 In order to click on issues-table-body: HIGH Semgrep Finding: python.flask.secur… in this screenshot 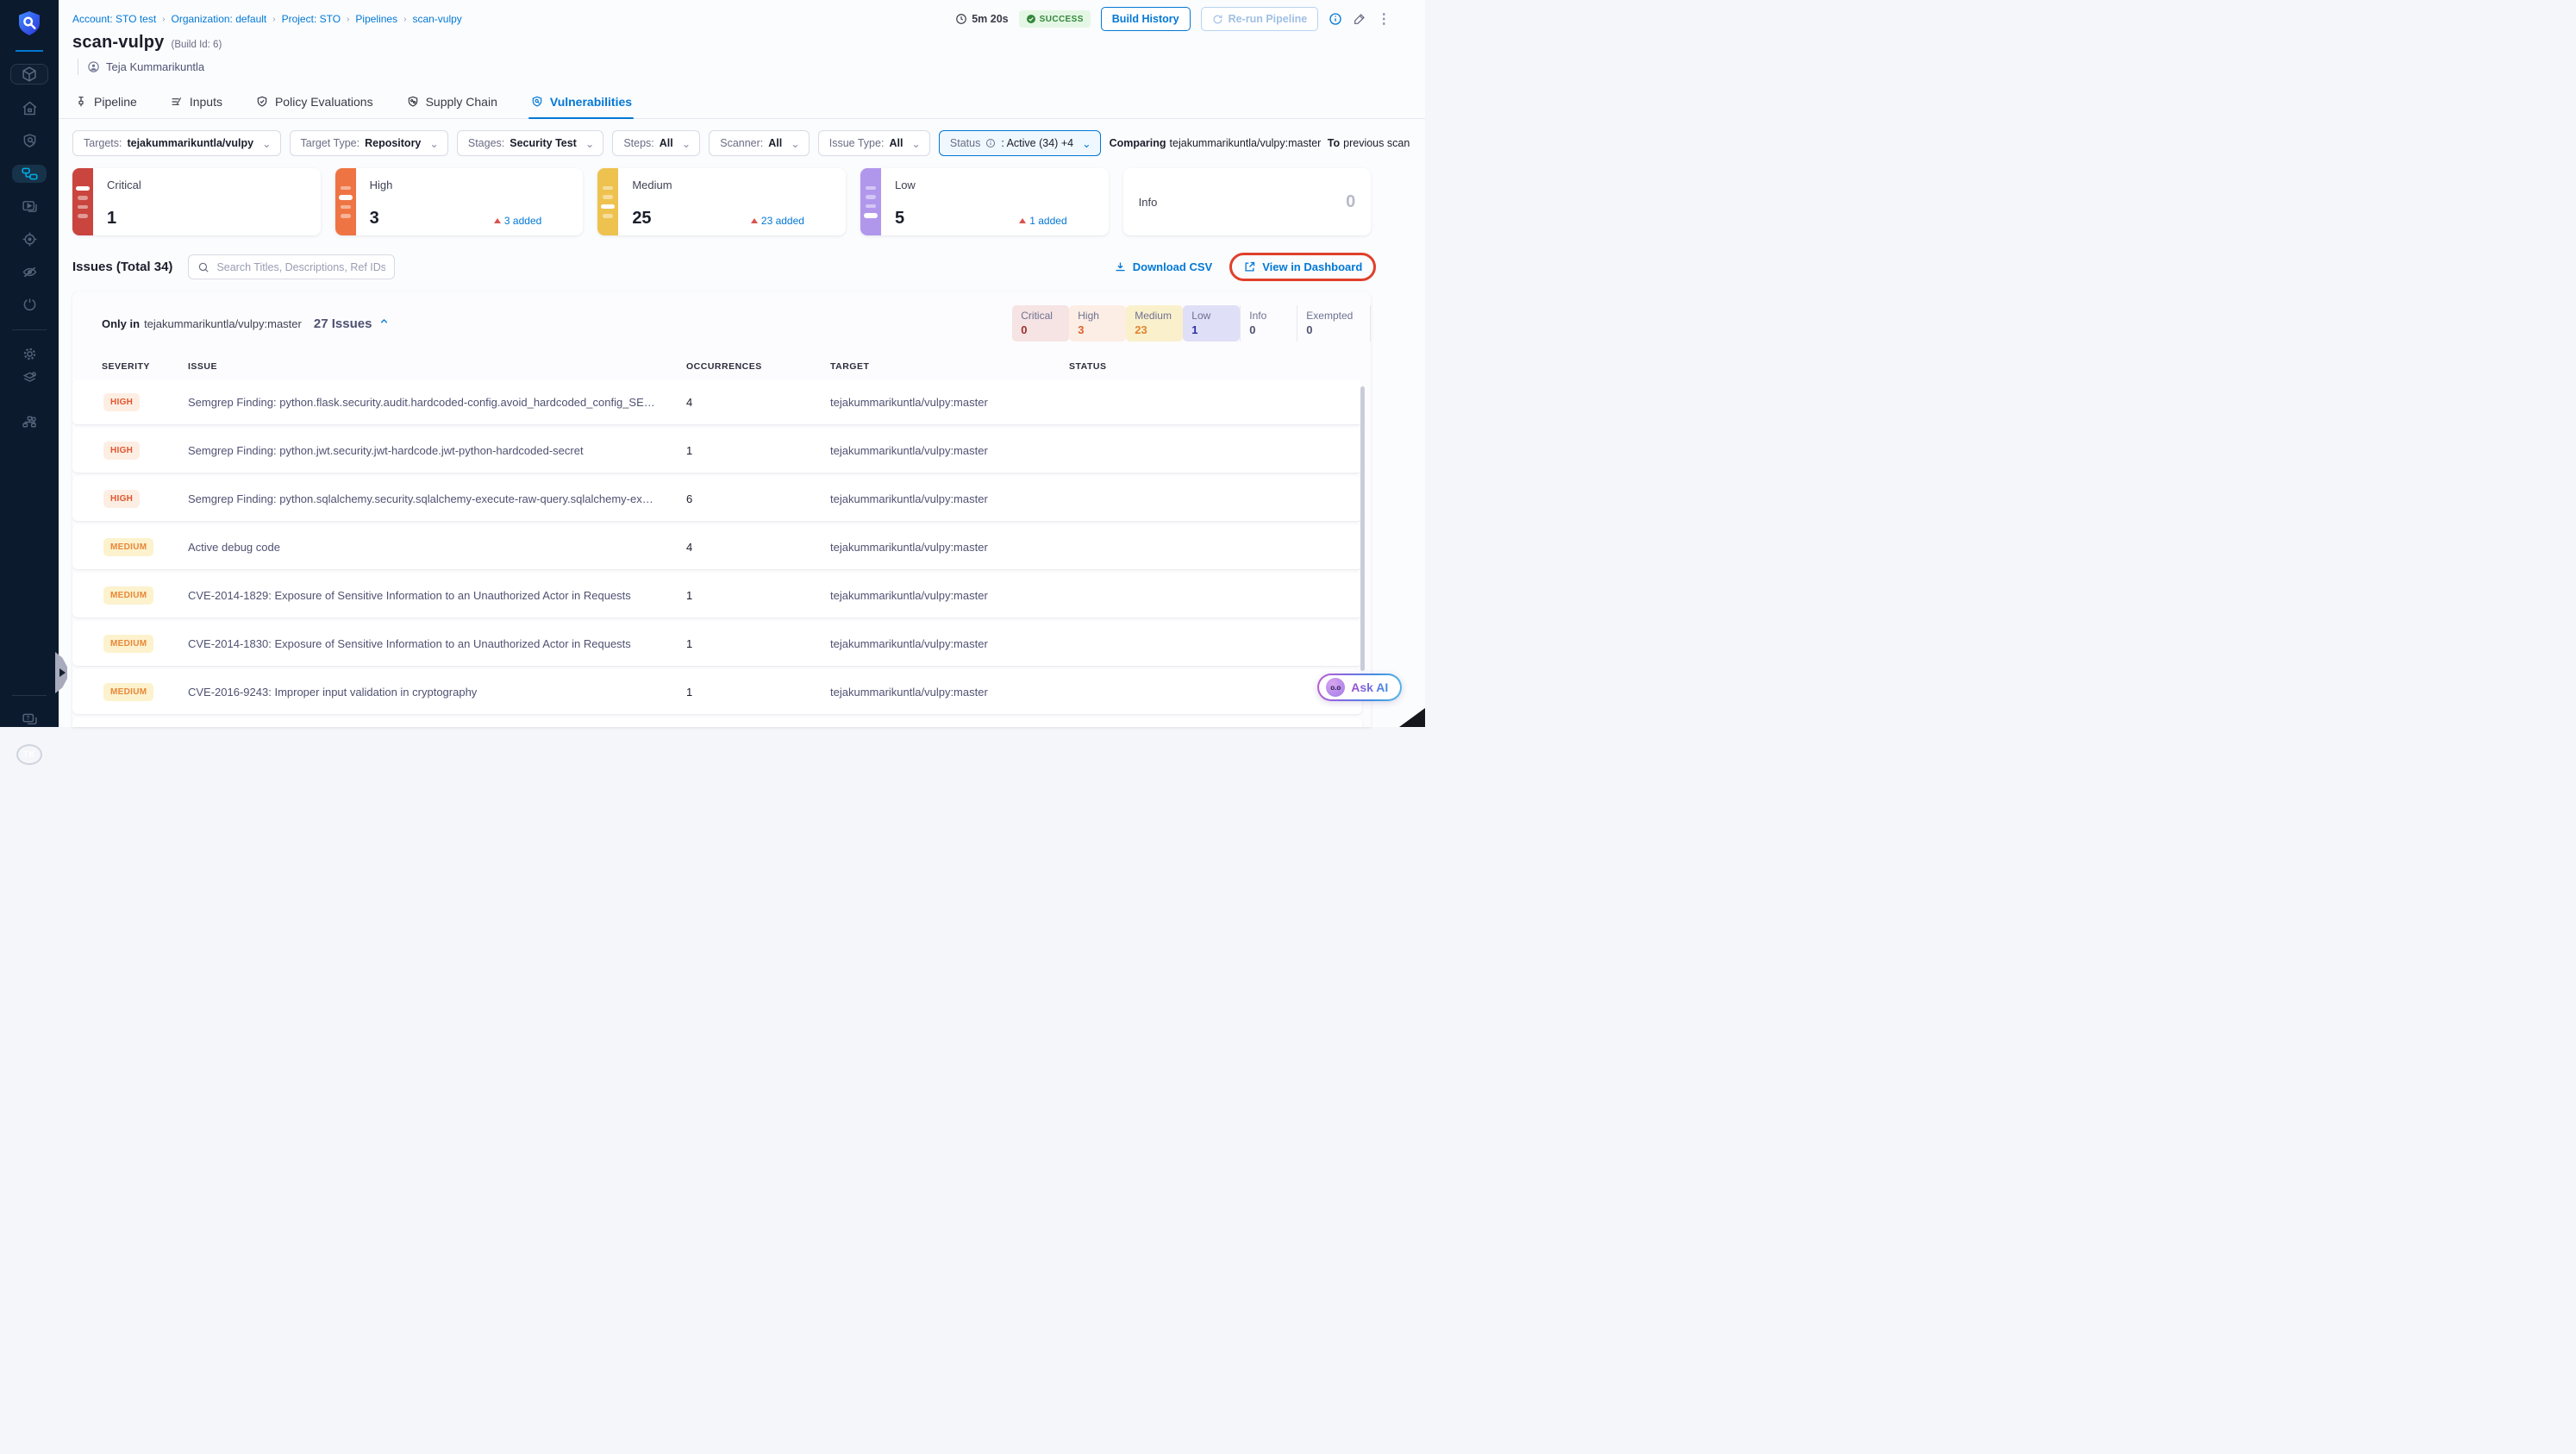, I will do `click(721, 552)`.